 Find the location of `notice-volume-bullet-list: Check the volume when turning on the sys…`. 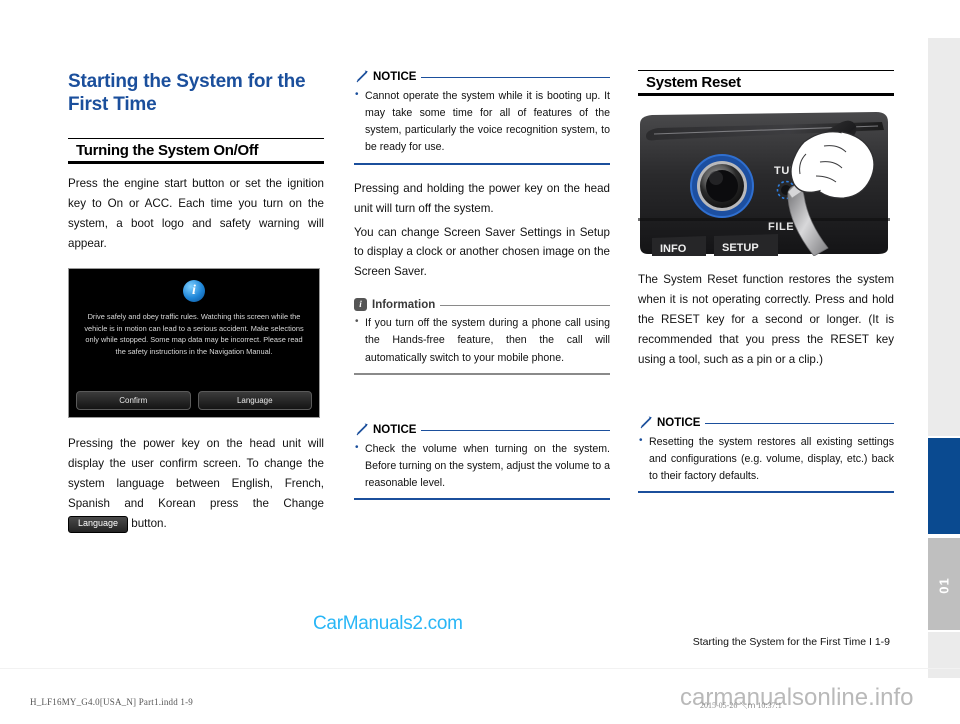

notice-volume-bullet-list: Check the volume when turning on the sys… is located at coordinates (482, 466).